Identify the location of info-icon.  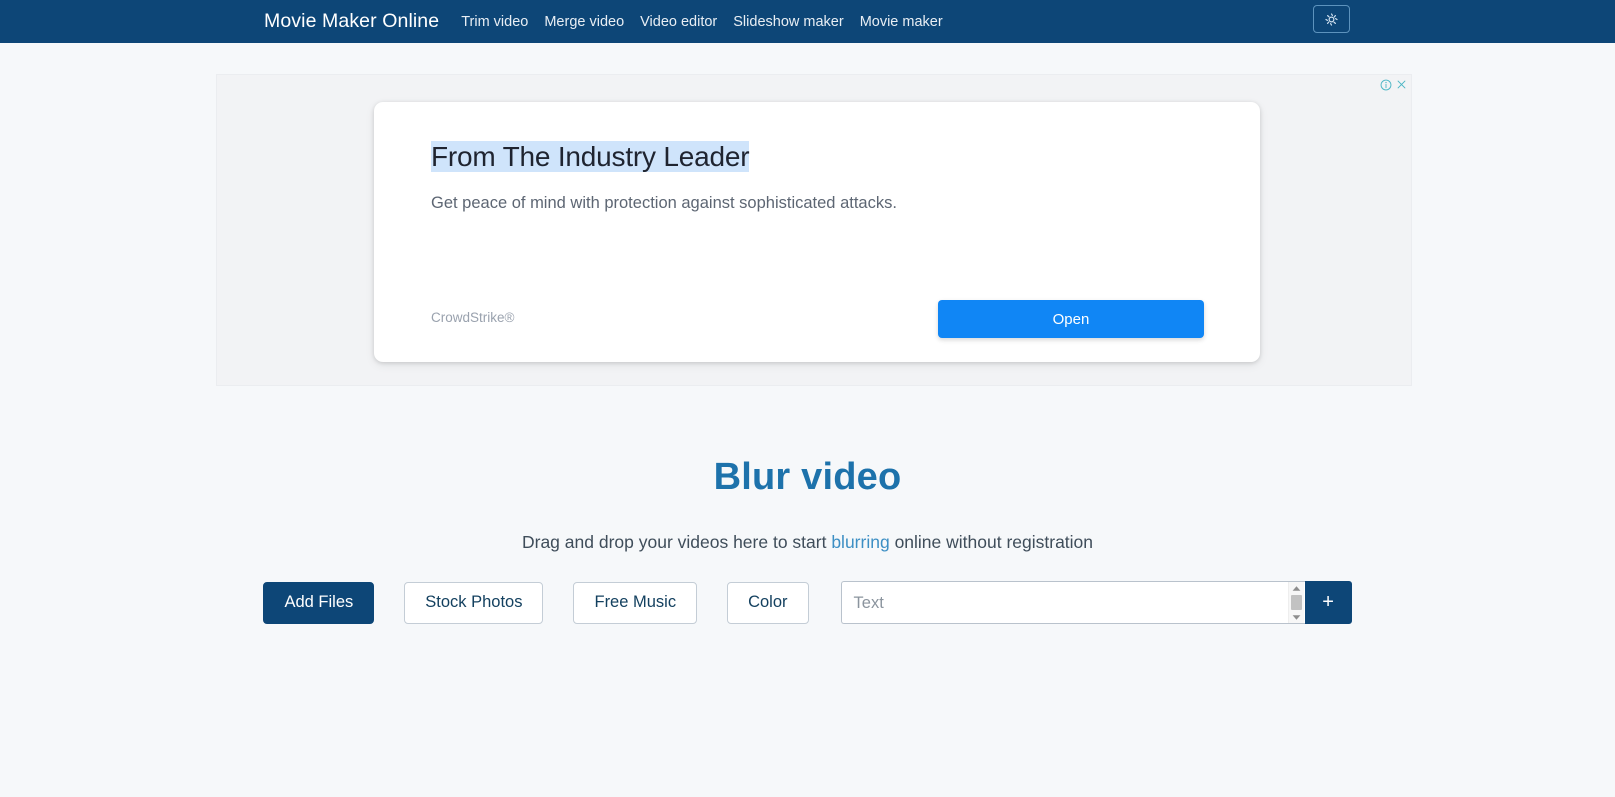
(1386, 85).